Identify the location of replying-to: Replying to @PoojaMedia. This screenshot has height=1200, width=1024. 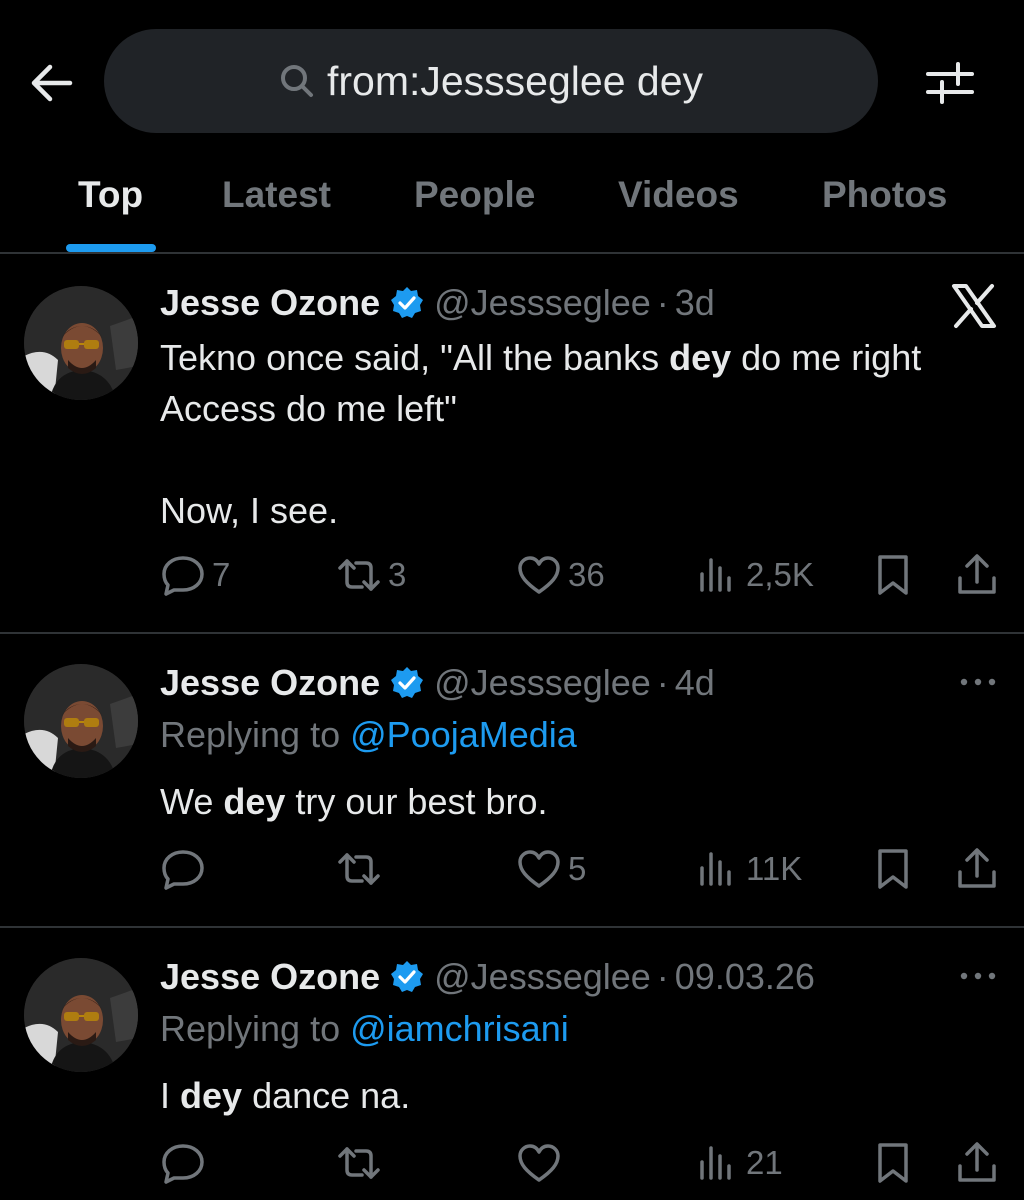
(368, 734).